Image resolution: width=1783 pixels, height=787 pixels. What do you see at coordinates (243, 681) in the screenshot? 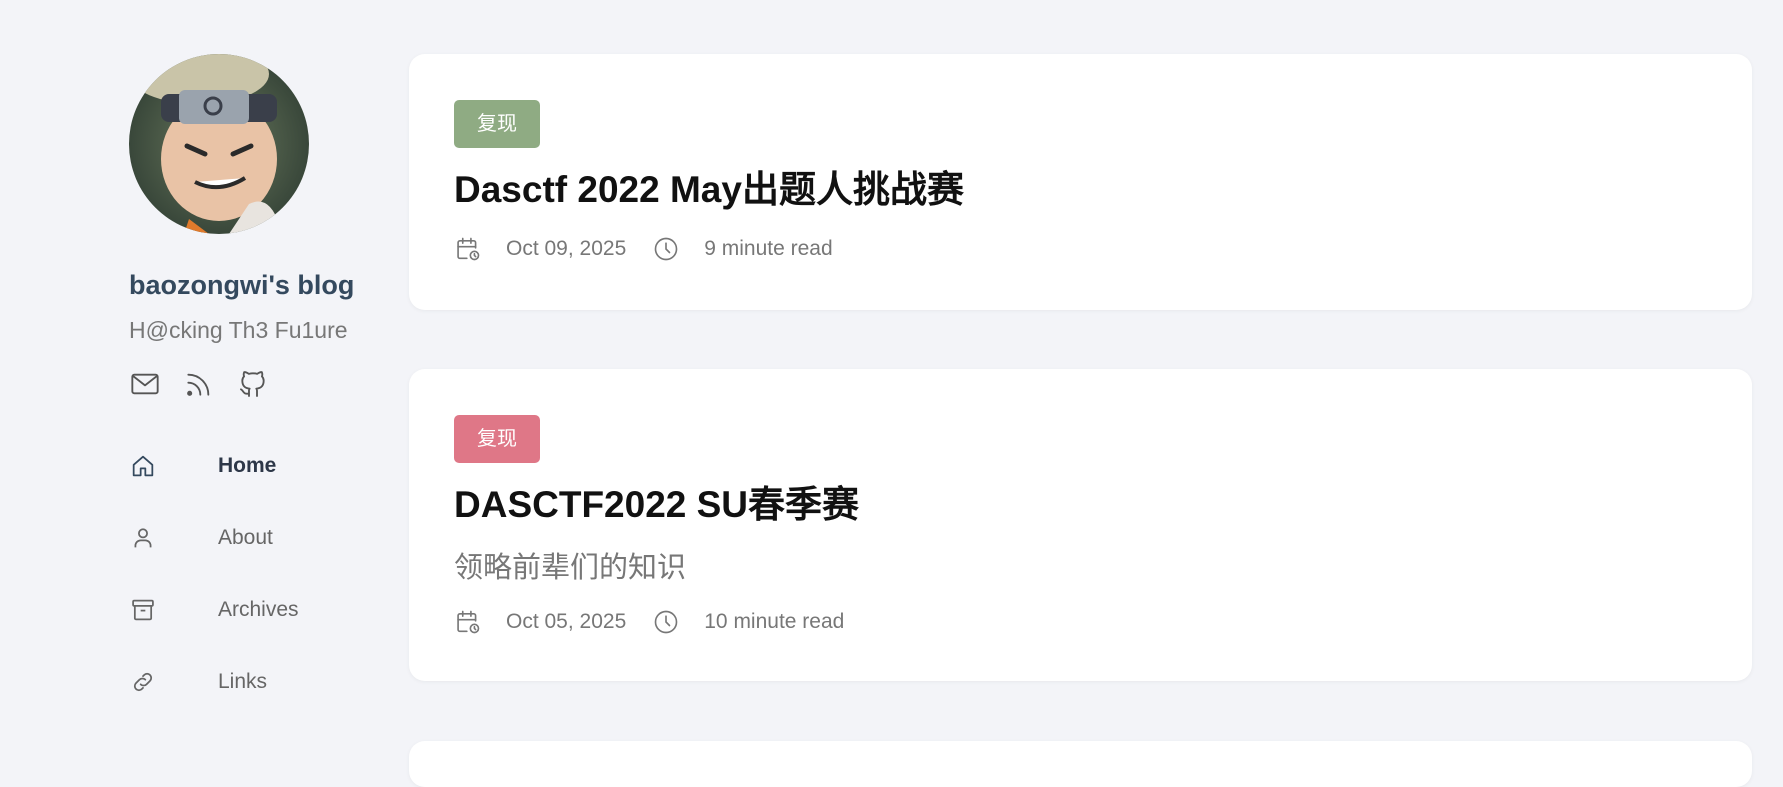
I see `nav-label-links: Links` at bounding box center [243, 681].